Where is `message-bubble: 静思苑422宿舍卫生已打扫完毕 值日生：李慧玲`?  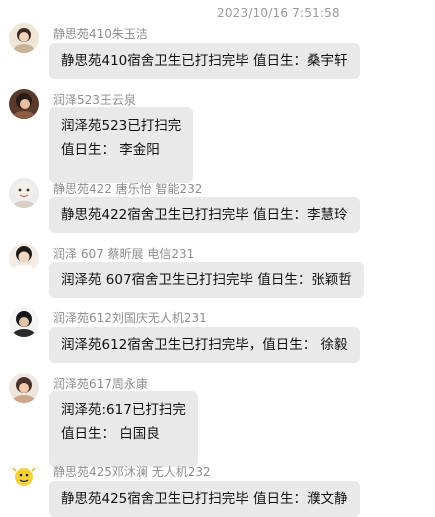
message-bubble: 静思苑422宿舍卫生已打扫完毕 值日生：李慧玲 is located at coordinates (204, 215).